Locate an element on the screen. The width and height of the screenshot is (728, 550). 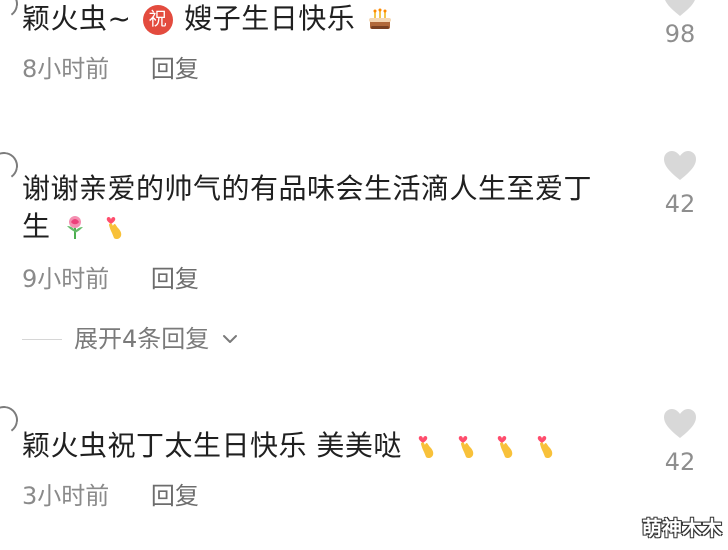
chevron-down-icon is located at coordinates (230, 339).